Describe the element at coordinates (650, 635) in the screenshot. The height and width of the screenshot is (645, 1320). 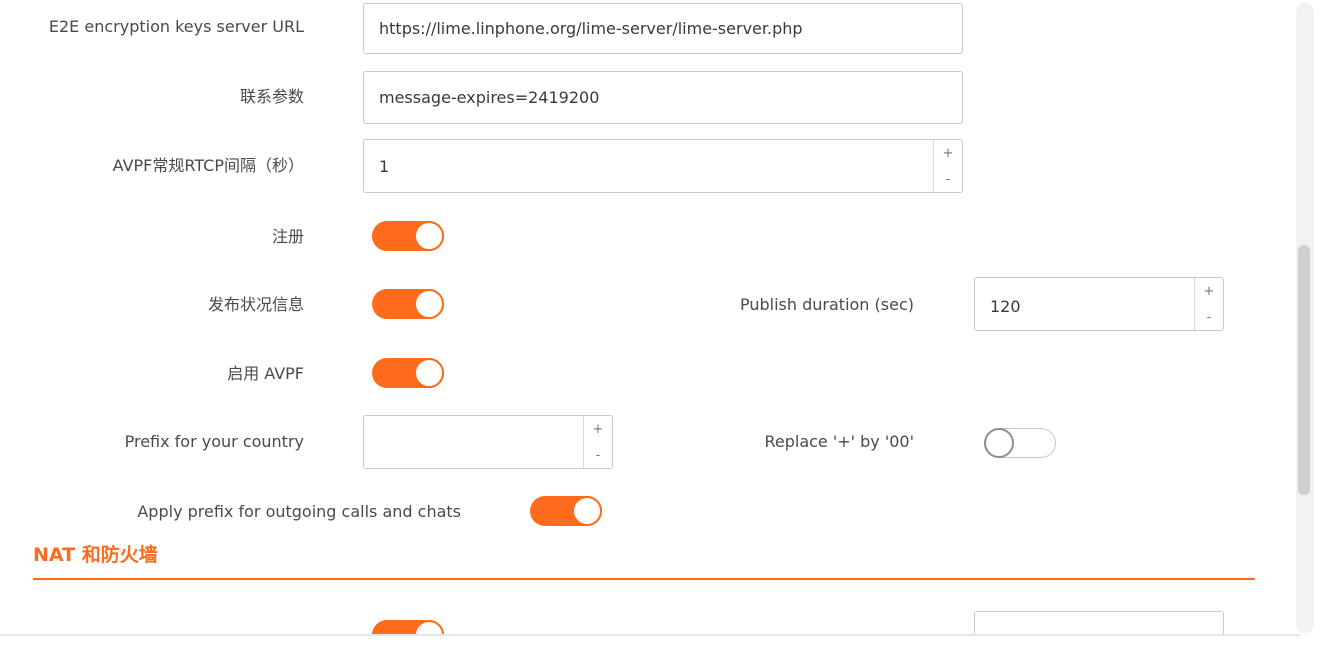
I see `bottom-divider` at that location.